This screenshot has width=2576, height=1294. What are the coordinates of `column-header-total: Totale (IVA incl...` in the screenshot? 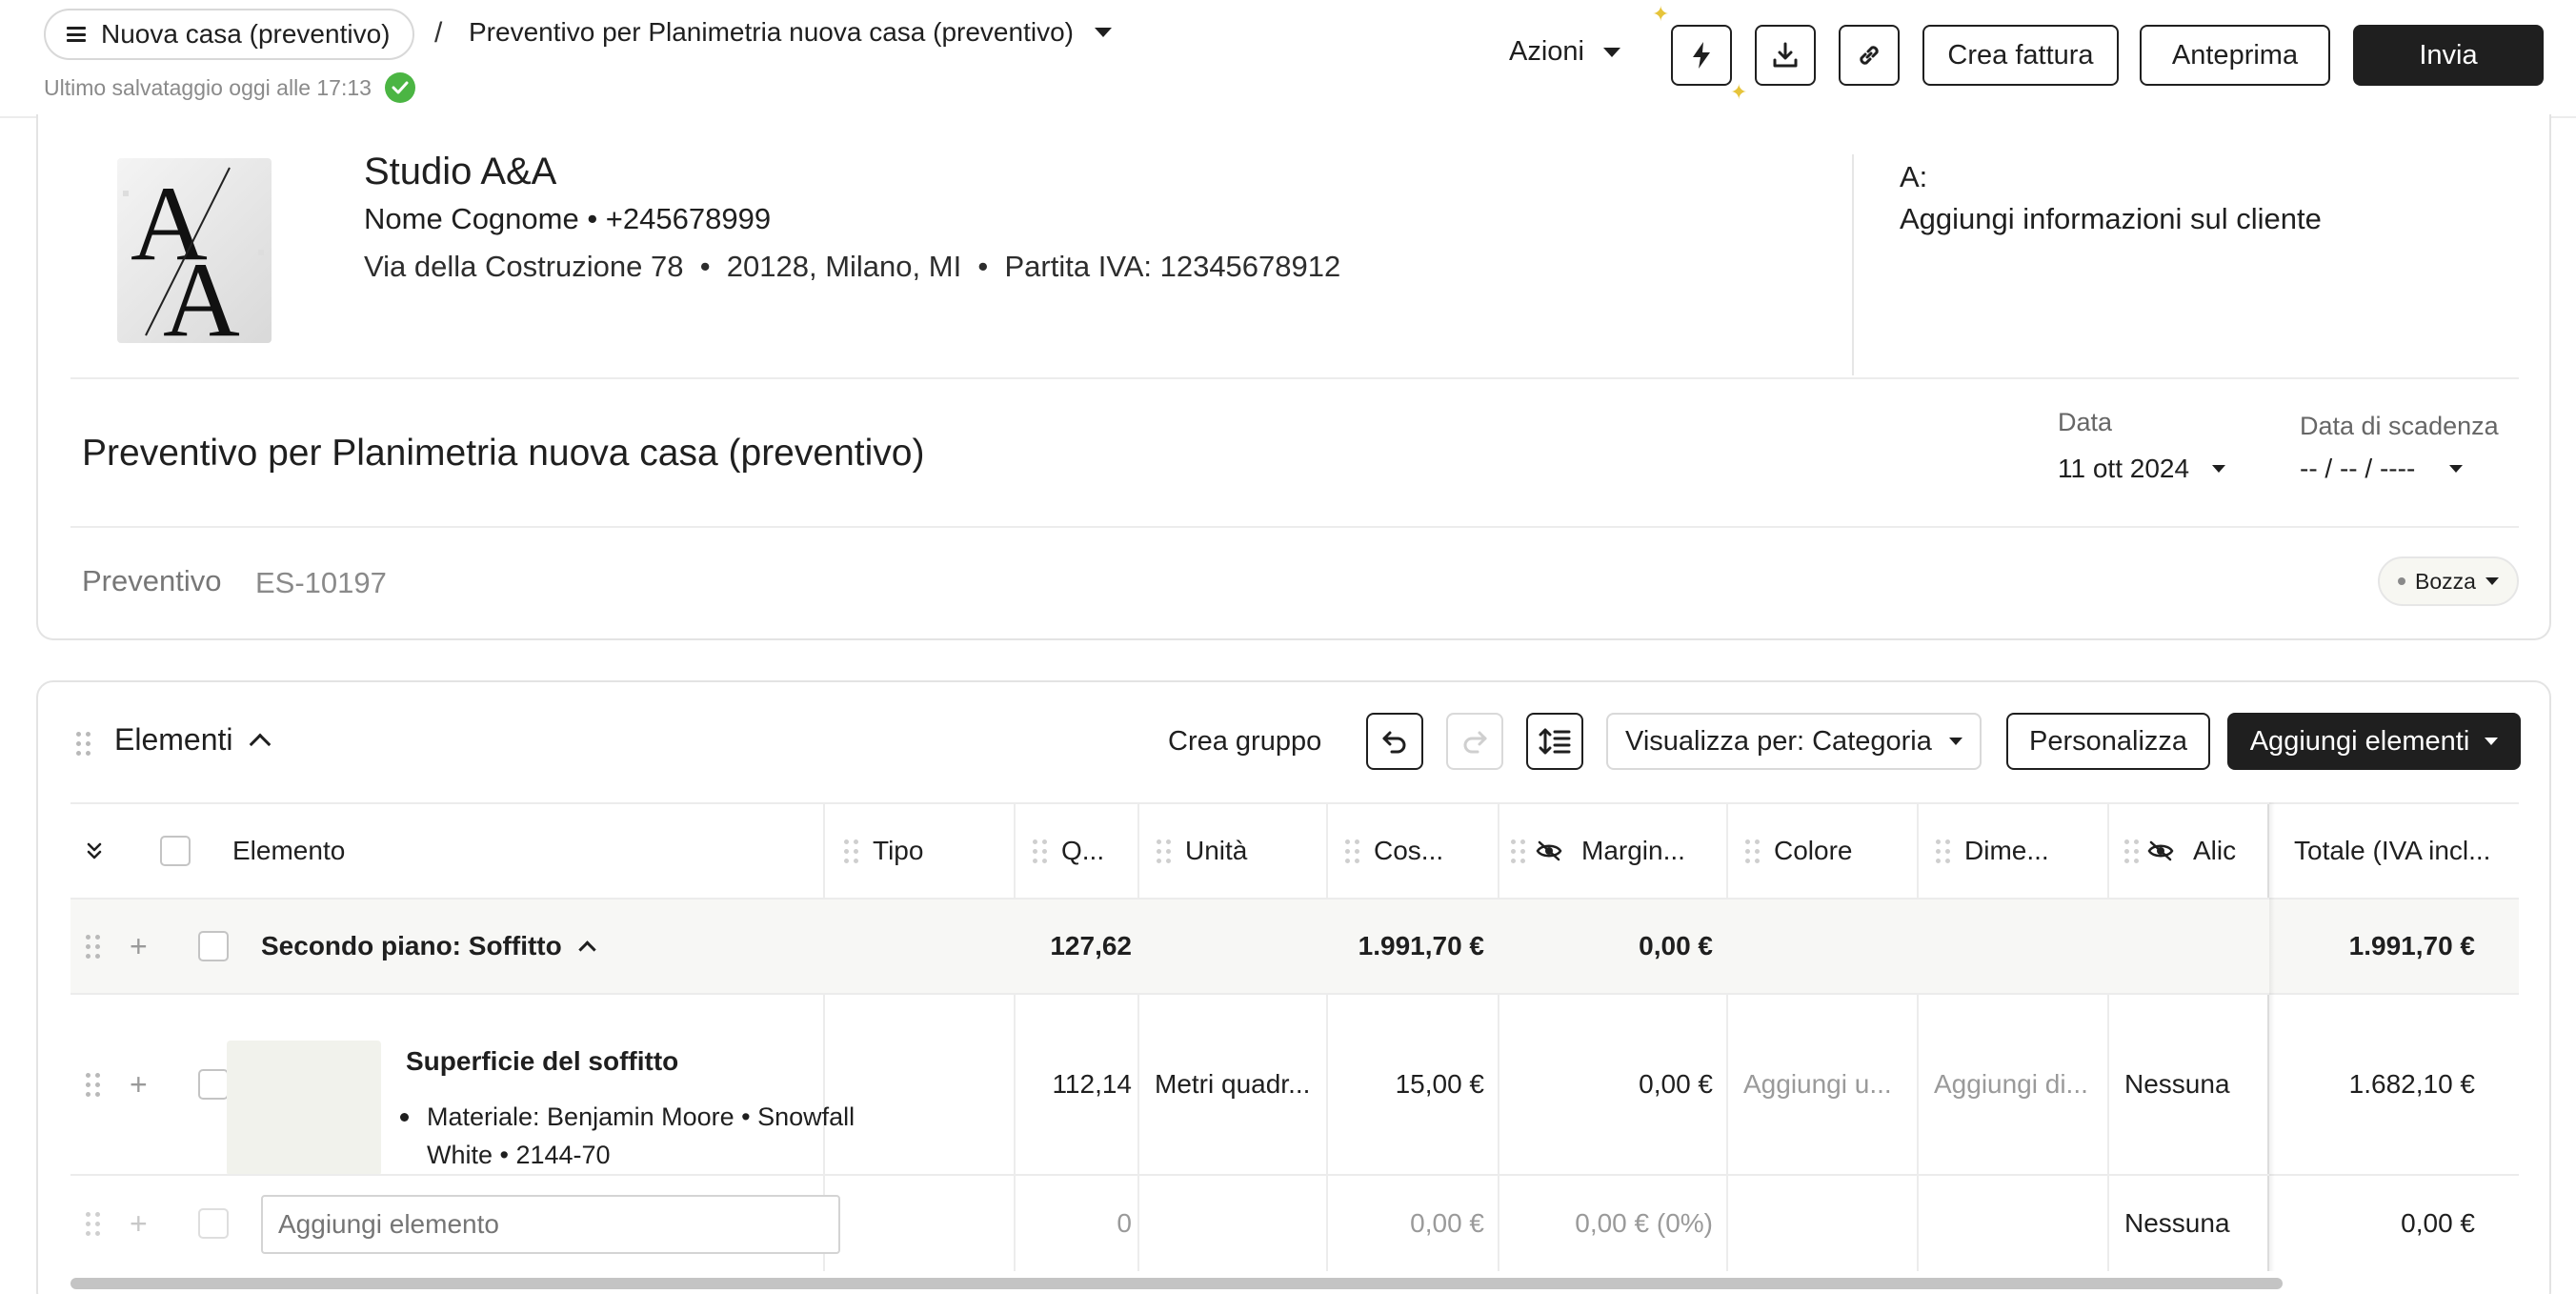 It's located at (2392, 851).